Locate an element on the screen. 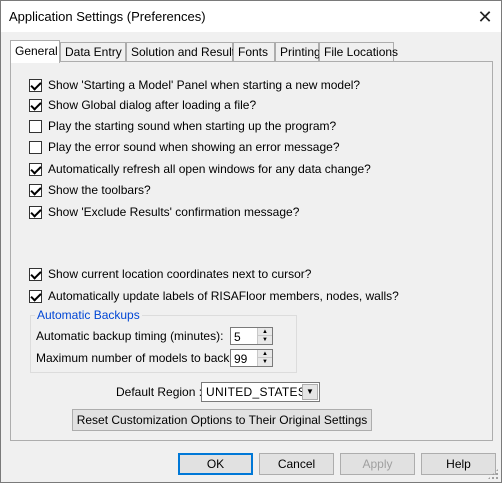 This screenshot has height=483, width=502. close-icon: ✕ is located at coordinates (485, 17).